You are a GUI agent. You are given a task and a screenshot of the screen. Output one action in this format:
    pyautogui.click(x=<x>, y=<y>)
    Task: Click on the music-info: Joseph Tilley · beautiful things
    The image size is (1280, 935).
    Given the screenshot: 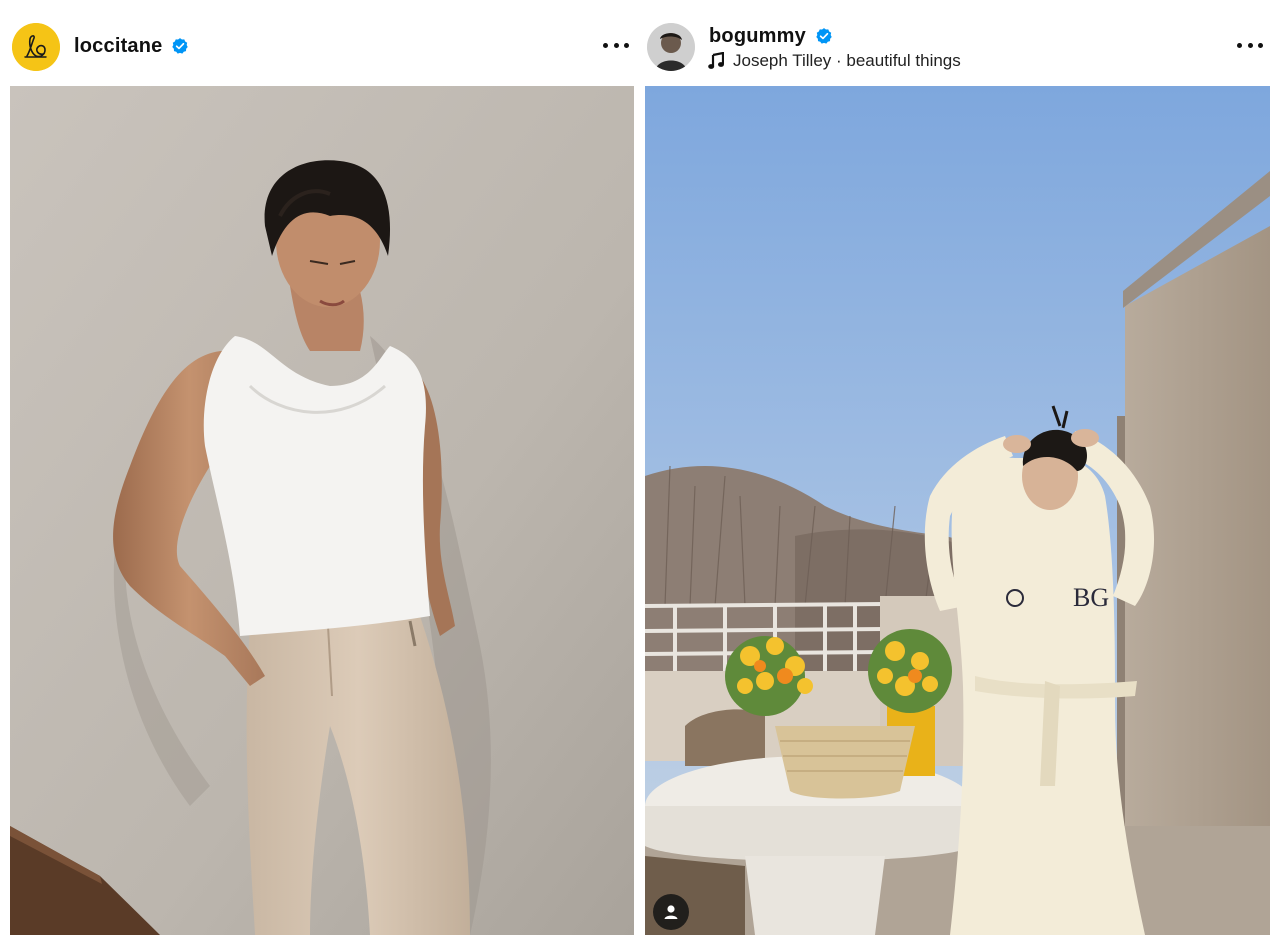 What is the action you would take?
    pyautogui.click(x=834, y=61)
    